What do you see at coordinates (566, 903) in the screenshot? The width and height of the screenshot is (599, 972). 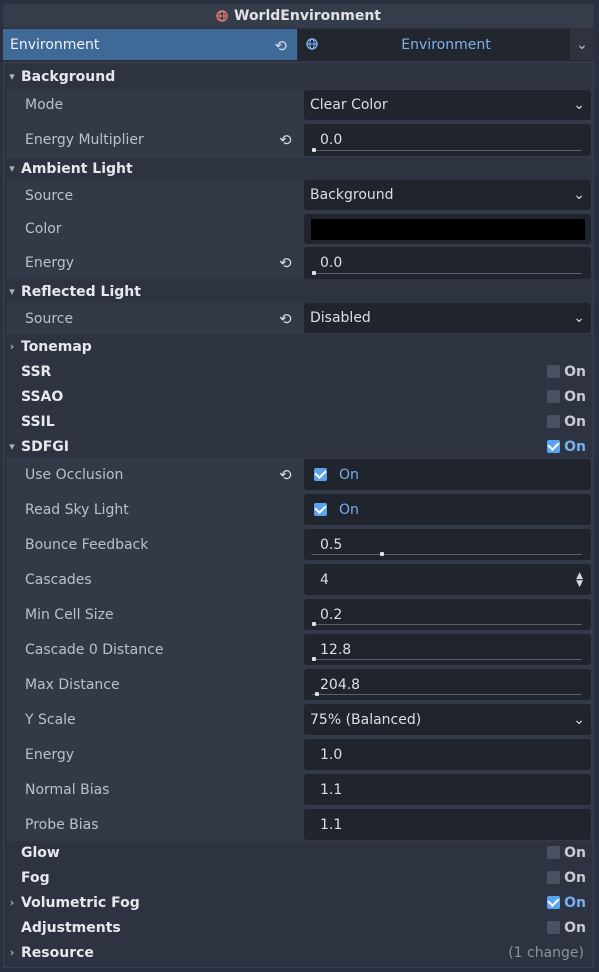 I see `volumetric-fog-toggle: On` at bounding box center [566, 903].